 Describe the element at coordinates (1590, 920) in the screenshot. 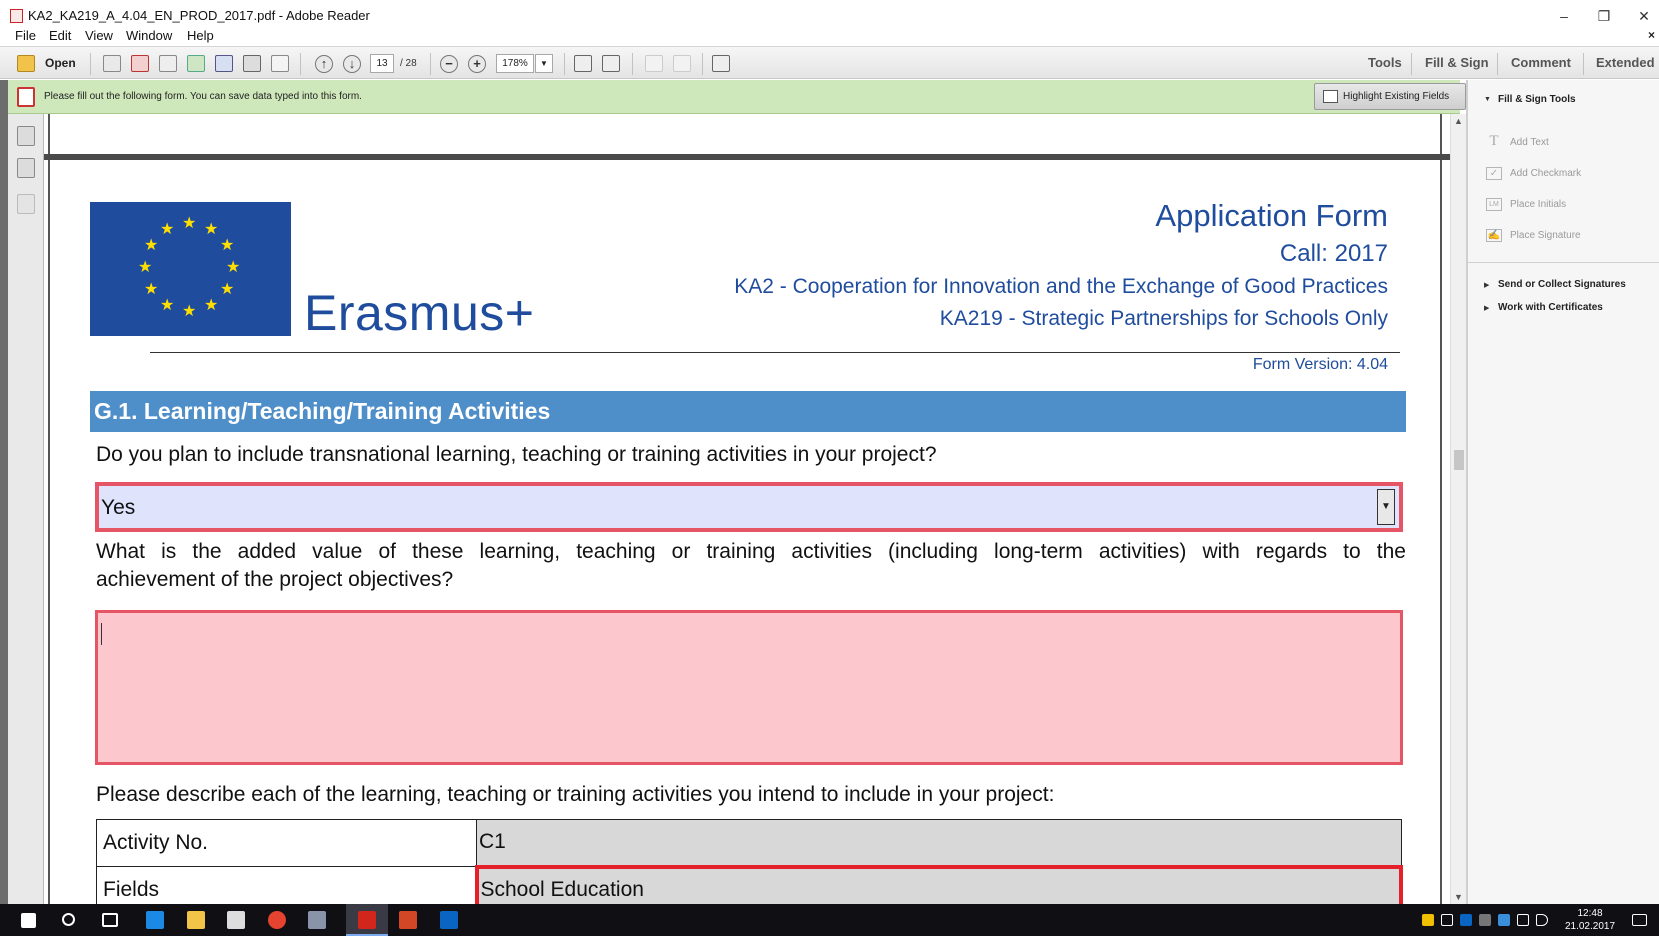

I see `system-clock: 12:48 21.02.2017` at that location.